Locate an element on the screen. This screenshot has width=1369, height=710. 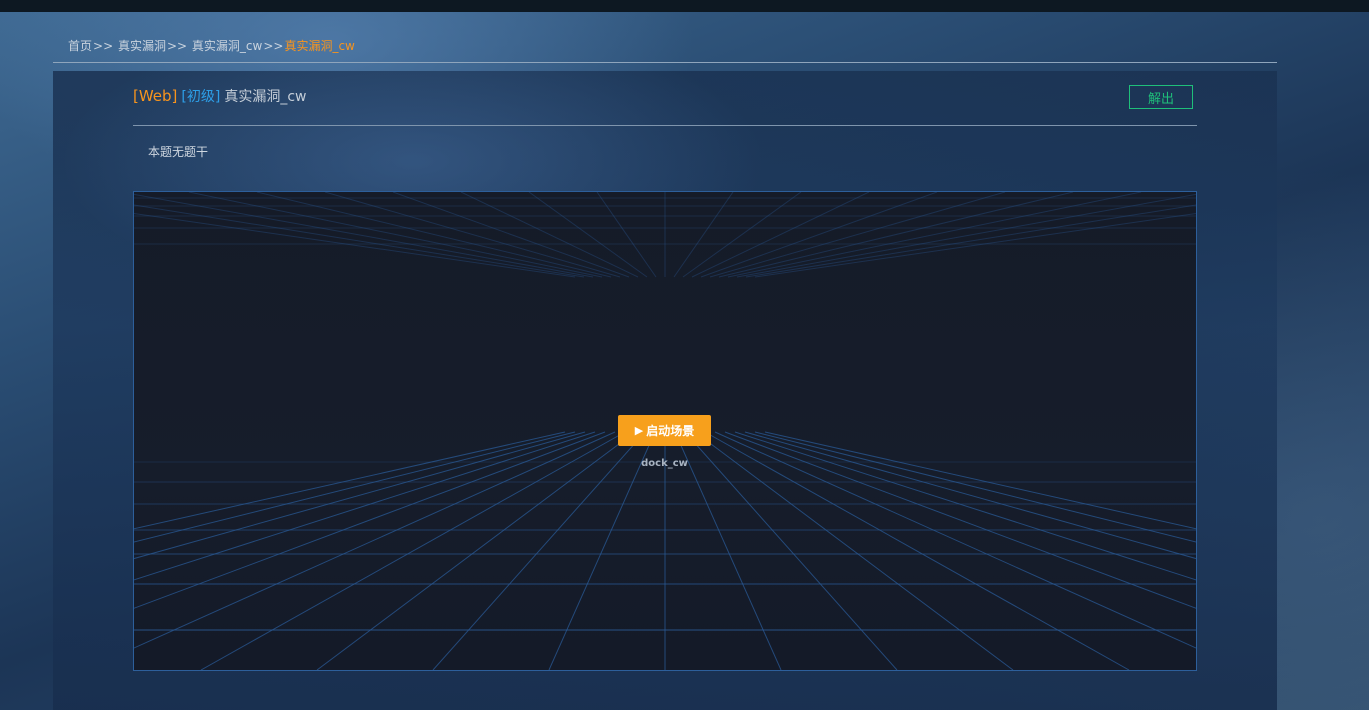
challenge-description: 本题无题干 is located at coordinates (178, 152).